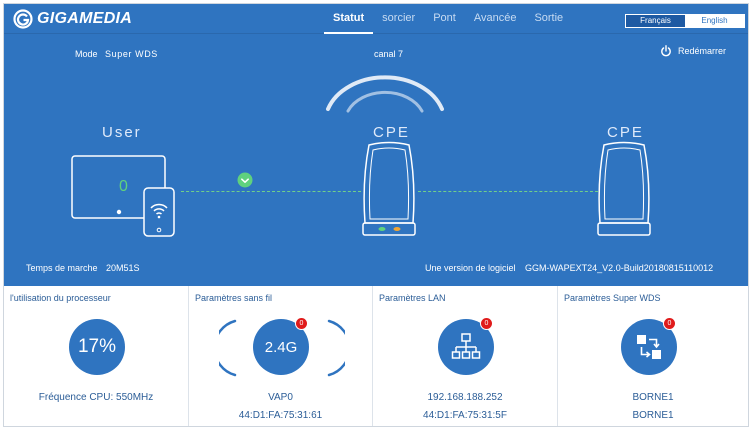 The width and height of the screenshot is (756, 431). Describe the element at coordinates (619, 268) in the screenshot. I see `software-version-value: GGM-WAPEXT24_V2.0-Build20180815110012` at that location.